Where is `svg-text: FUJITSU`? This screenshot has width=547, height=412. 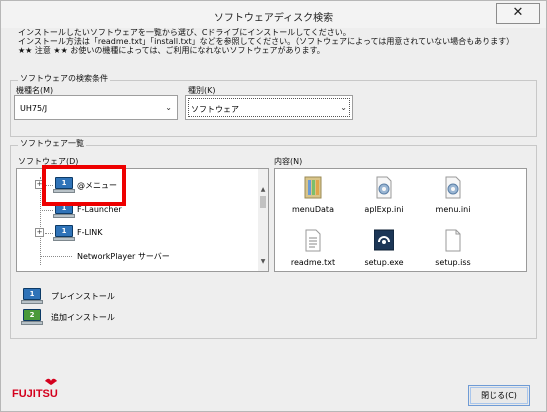 svg-text: FUJITSU is located at coordinates (35, 394).